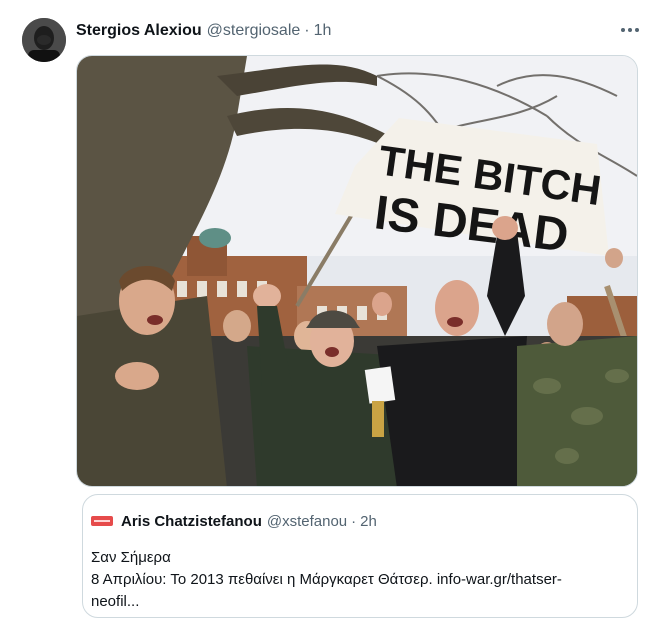  What do you see at coordinates (368, 521) in the screenshot?
I see `quoted-tweet-timestamp: 2h` at bounding box center [368, 521].